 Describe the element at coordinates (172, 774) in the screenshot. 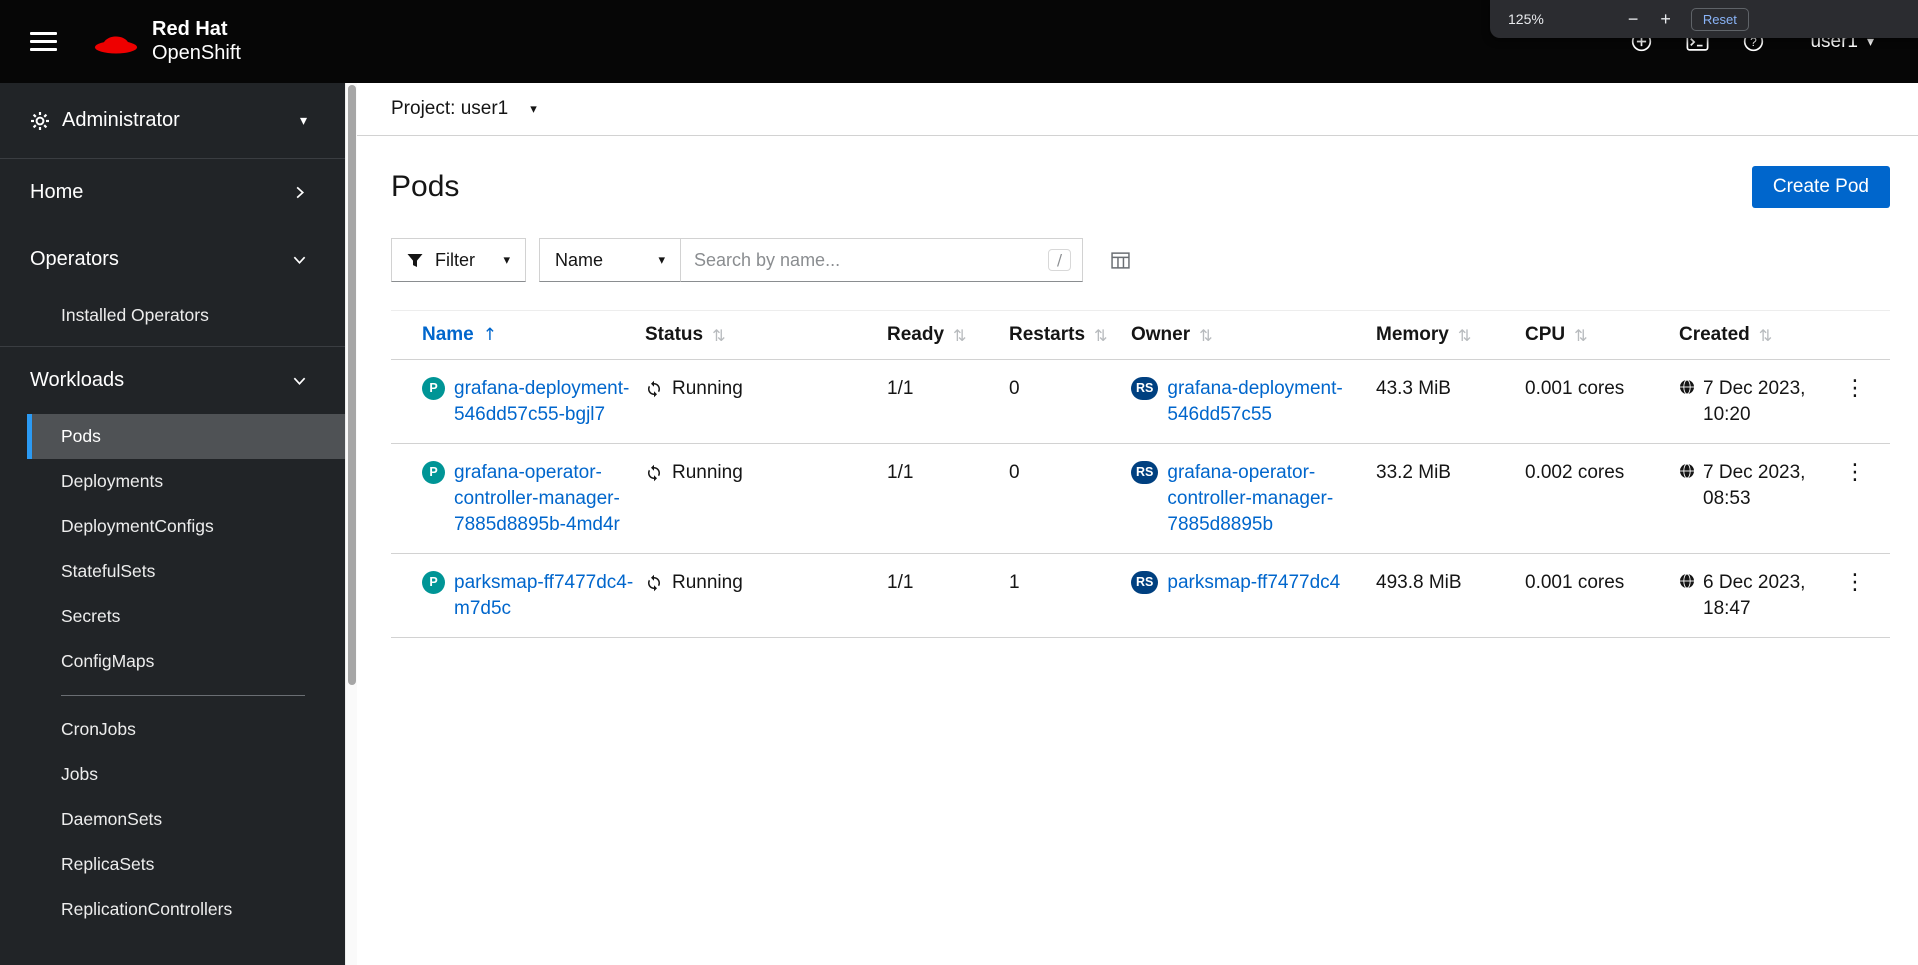

I see `sidebar-item-jobs: Jobs` at that location.